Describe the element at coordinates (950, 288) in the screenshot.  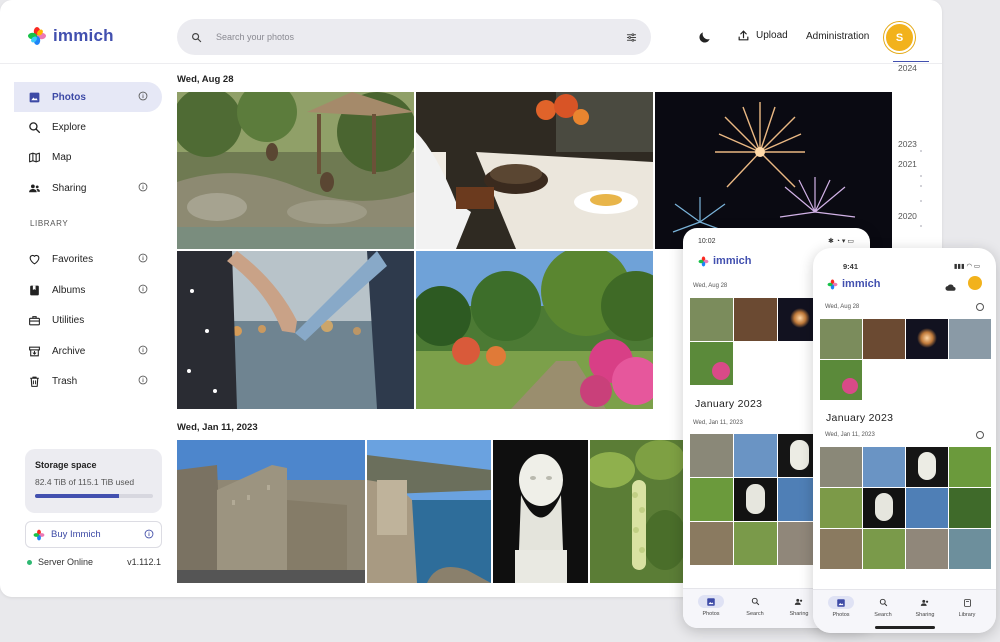
I see `cloud-upload-icon` at that location.